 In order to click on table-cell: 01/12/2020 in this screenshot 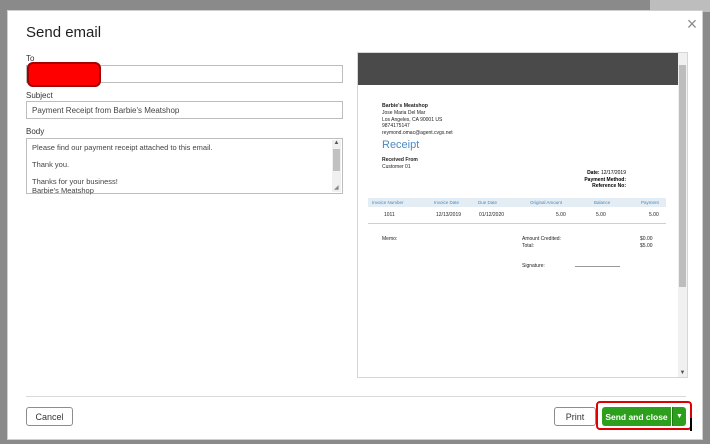, I will do `click(492, 215)`.